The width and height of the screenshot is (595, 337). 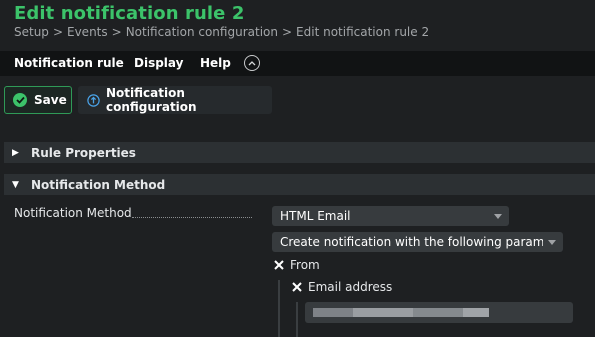 I want to click on checkmark-icon, so click(x=20, y=100).